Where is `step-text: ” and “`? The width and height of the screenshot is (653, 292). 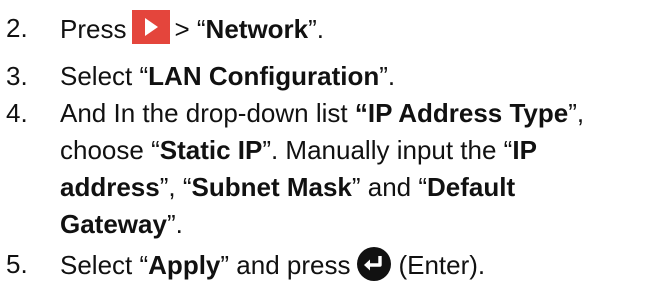
step-text: ” and “ is located at coordinates (389, 187).